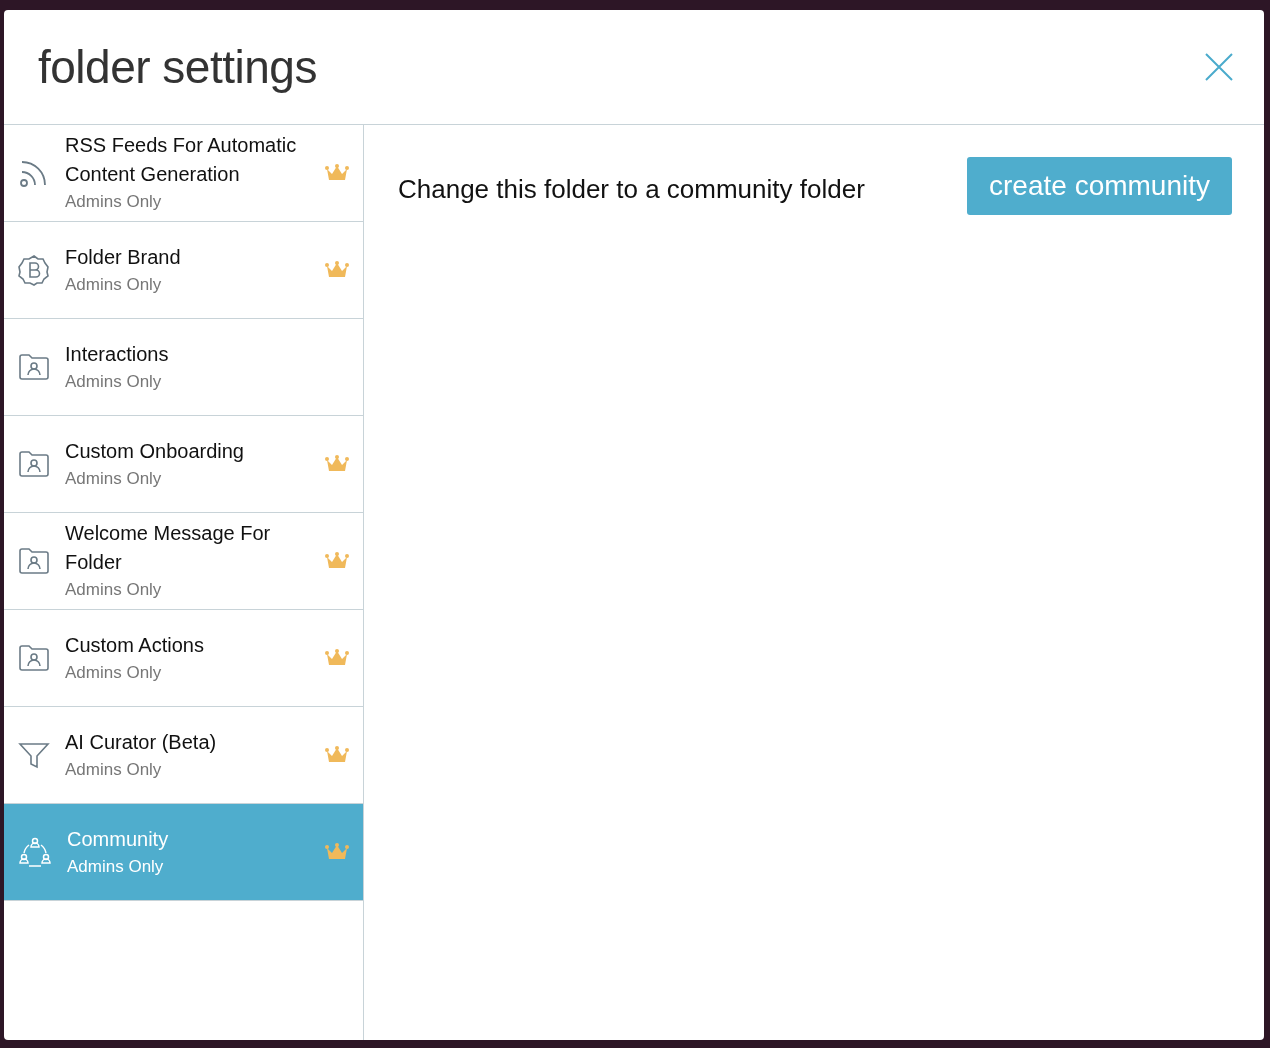 The height and width of the screenshot is (1048, 1270). Describe the element at coordinates (168, 548) in the screenshot. I see `item-title: Welcome Message For Folder` at that location.